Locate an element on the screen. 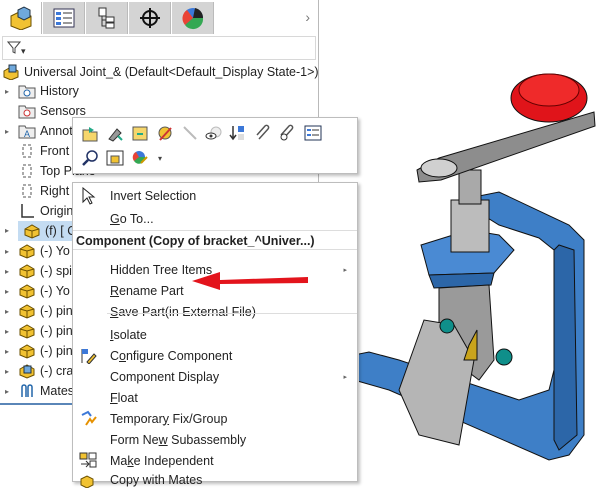  zoom-to-selection-icon is located at coordinates (90, 158).